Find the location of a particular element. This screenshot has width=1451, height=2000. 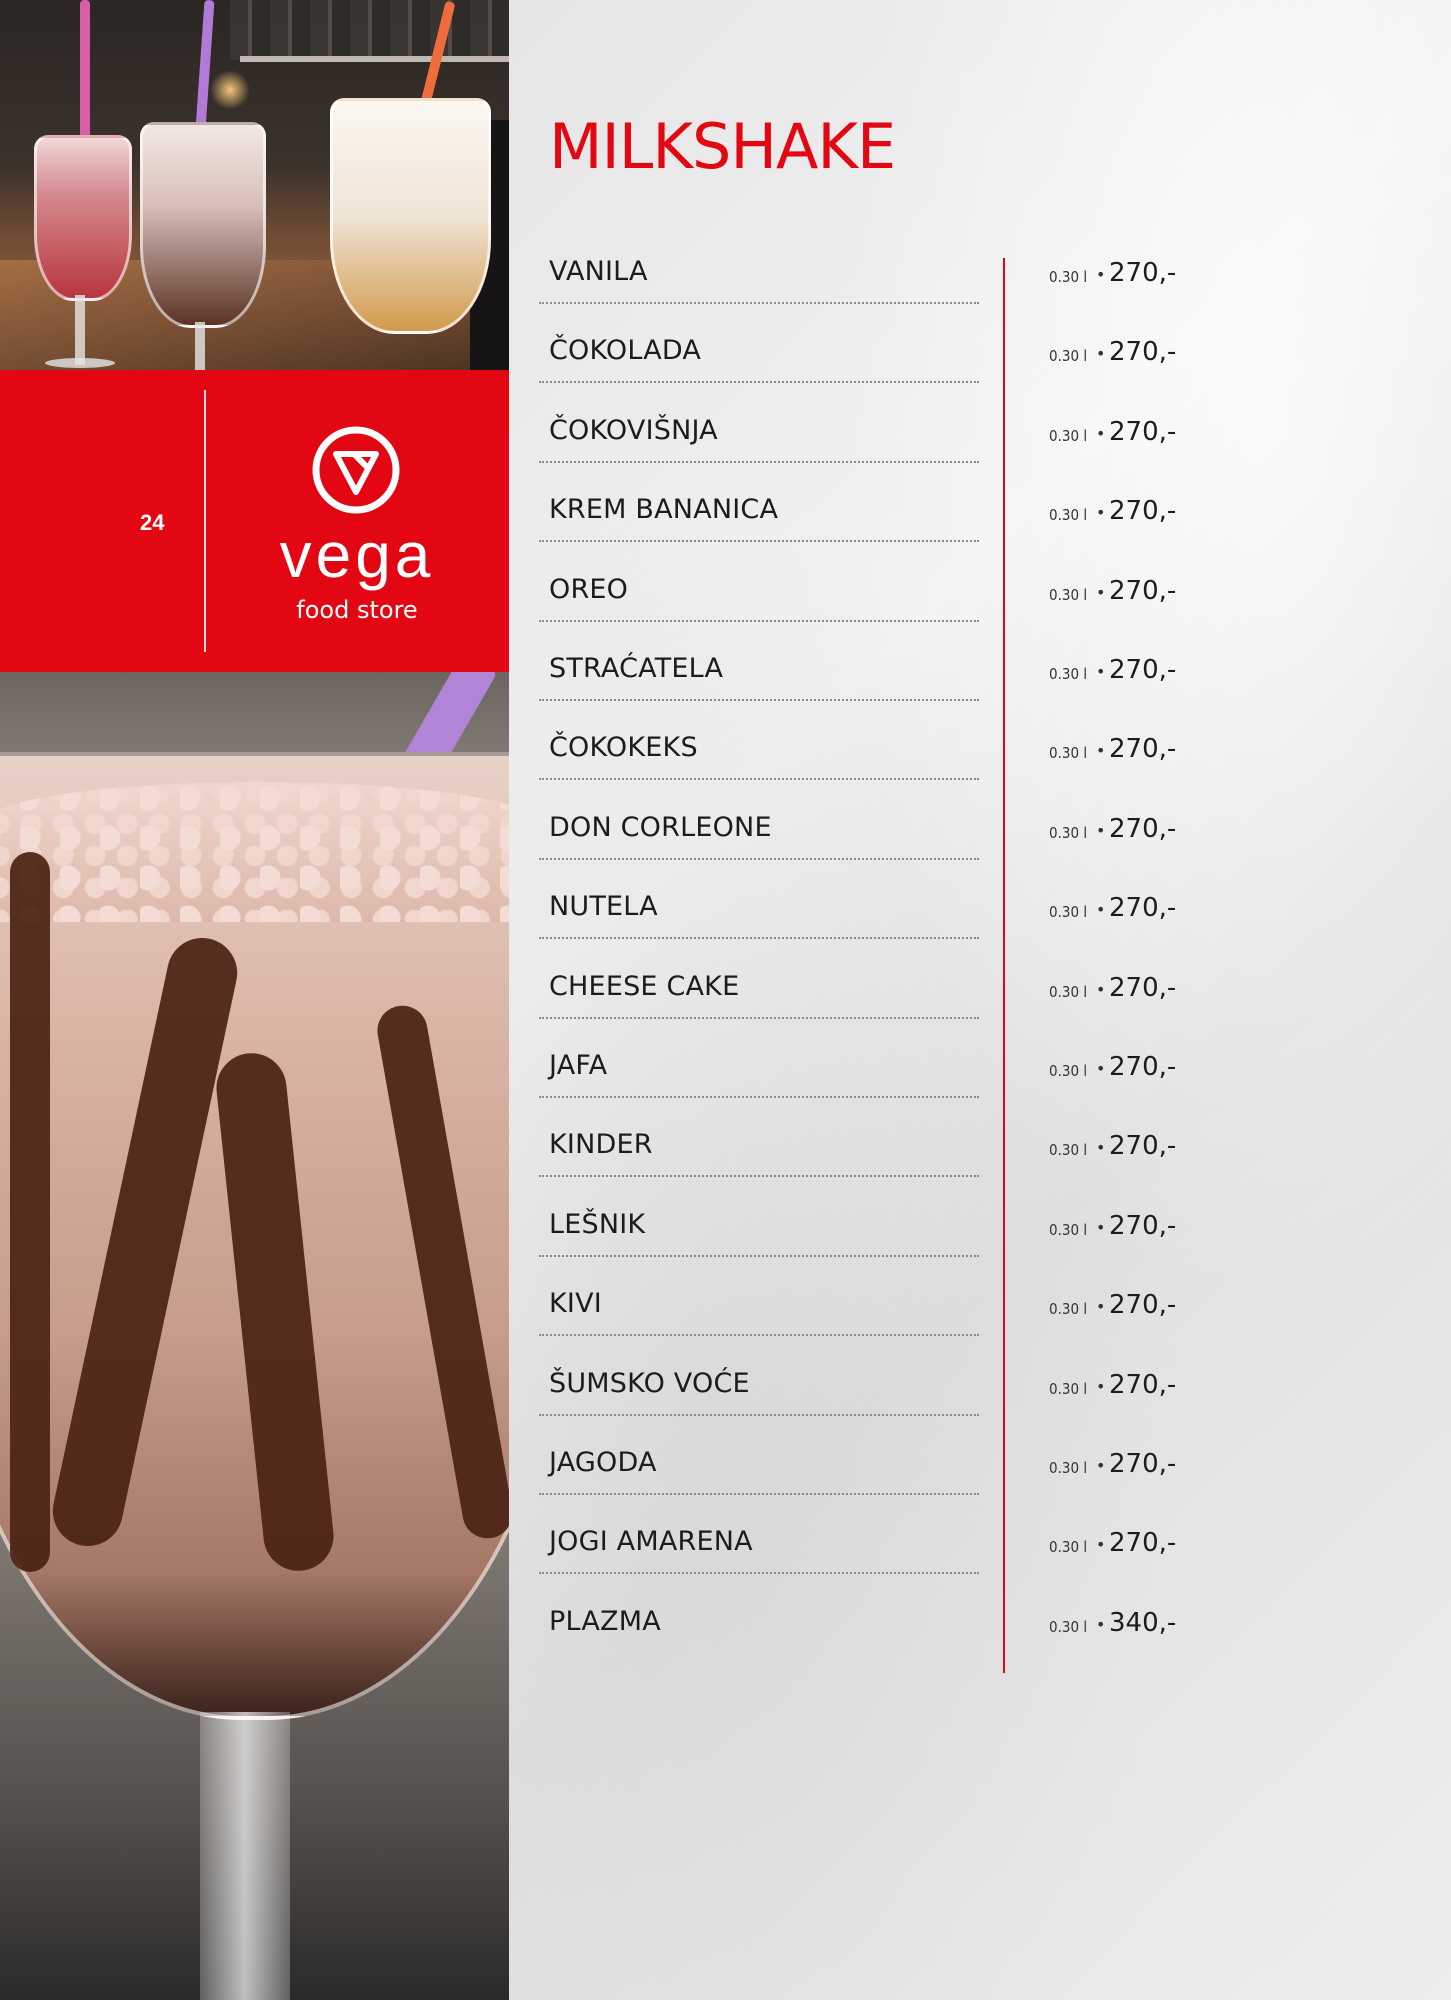

menu-item: JAFA 0.30 l • 270,- is located at coordinates (965, 1084).